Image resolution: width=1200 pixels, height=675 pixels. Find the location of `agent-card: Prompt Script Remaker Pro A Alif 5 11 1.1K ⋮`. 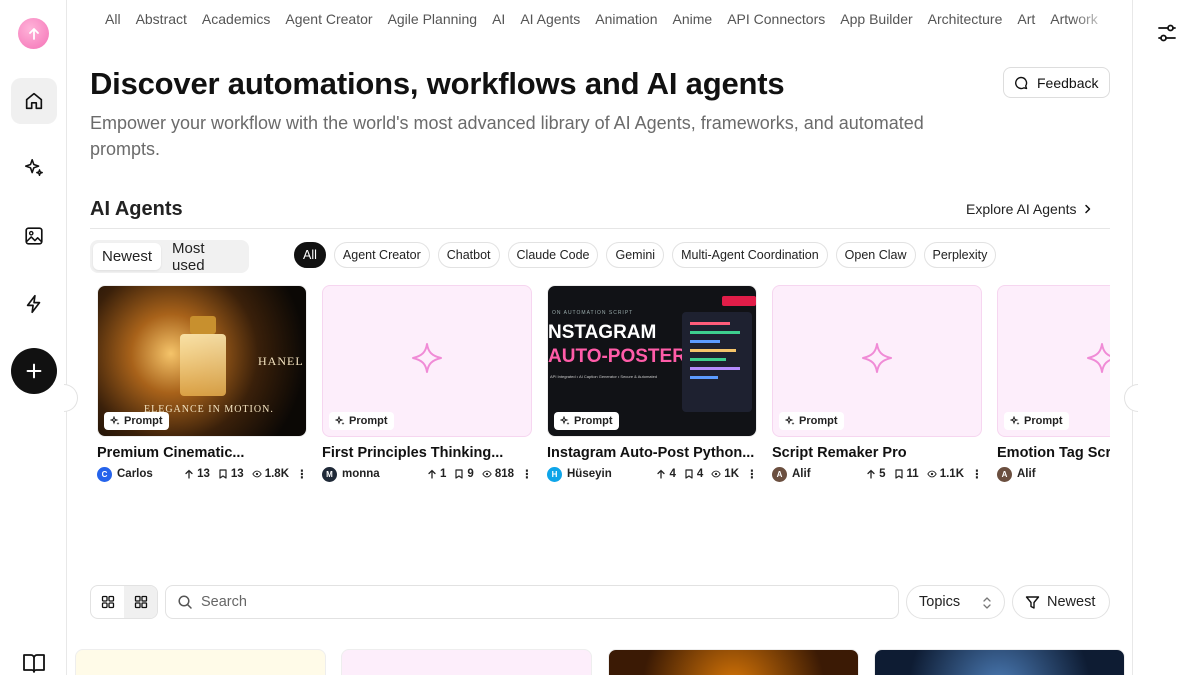

agent-card: Prompt Script Remaker Pro A Alif 5 11 1.1K ⋮ is located at coordinates (877, 383).